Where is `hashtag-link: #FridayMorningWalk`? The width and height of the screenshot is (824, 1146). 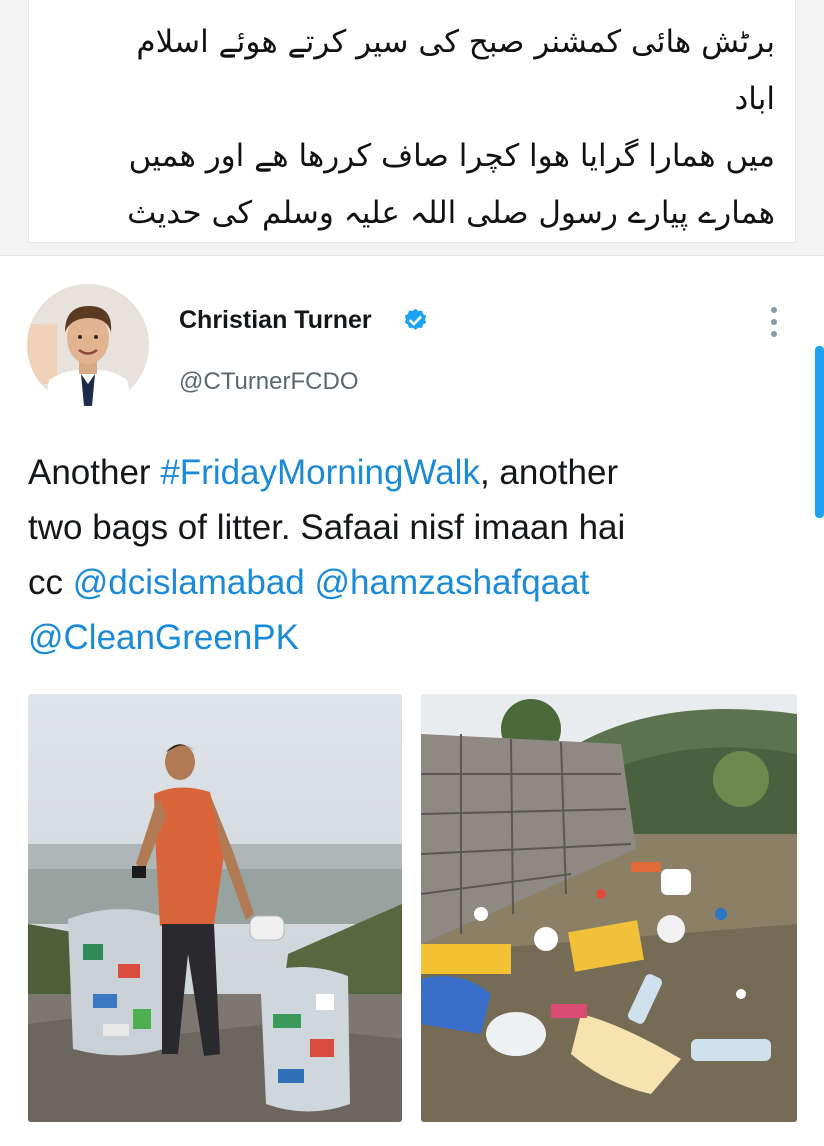 hashtag-link: #FridayMorningWalk is located at coordinates (320, 472).